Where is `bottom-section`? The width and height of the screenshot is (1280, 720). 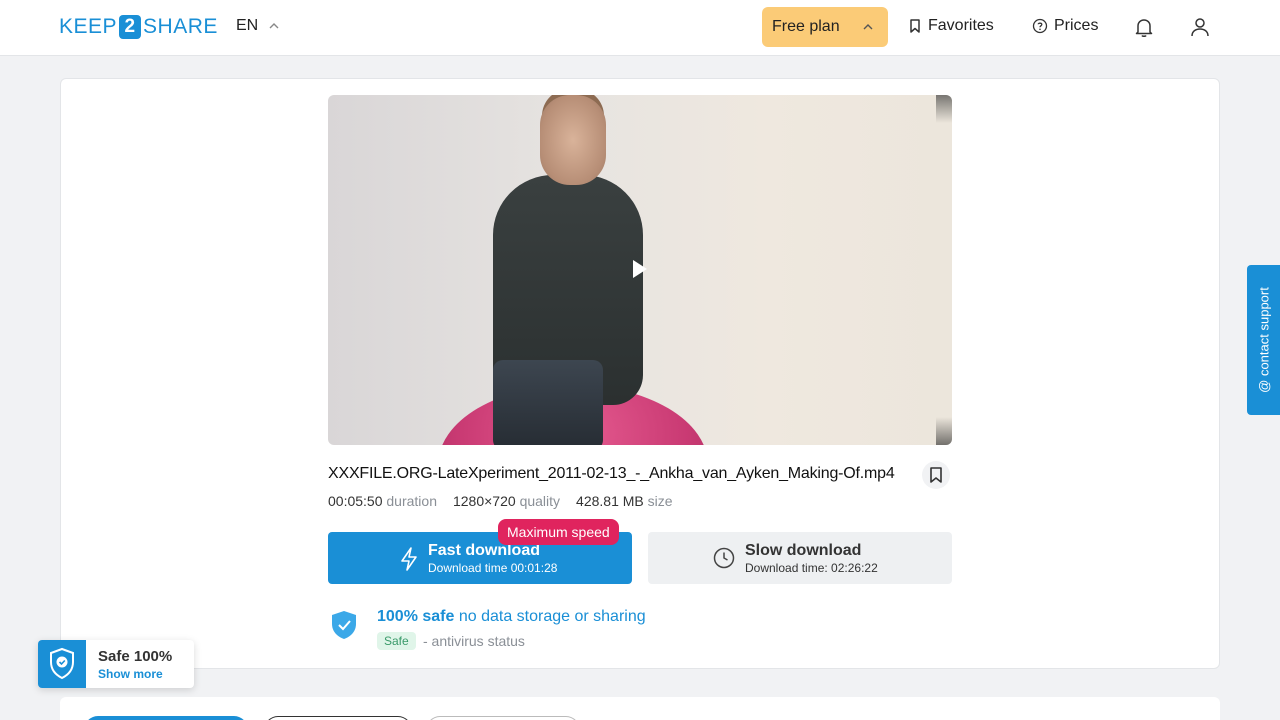 bottom-section is located at coordinates (640, 708).